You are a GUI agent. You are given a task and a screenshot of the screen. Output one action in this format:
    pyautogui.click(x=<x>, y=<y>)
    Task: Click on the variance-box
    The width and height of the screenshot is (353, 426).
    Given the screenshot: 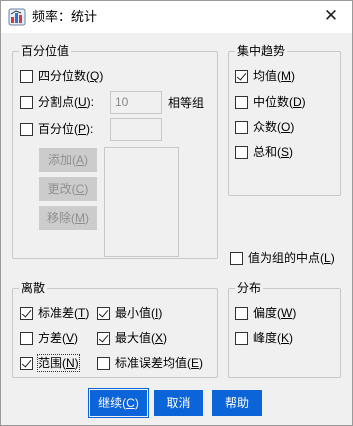 What is the action you would take?
    pyautogui.click(x=26, y=338)
    